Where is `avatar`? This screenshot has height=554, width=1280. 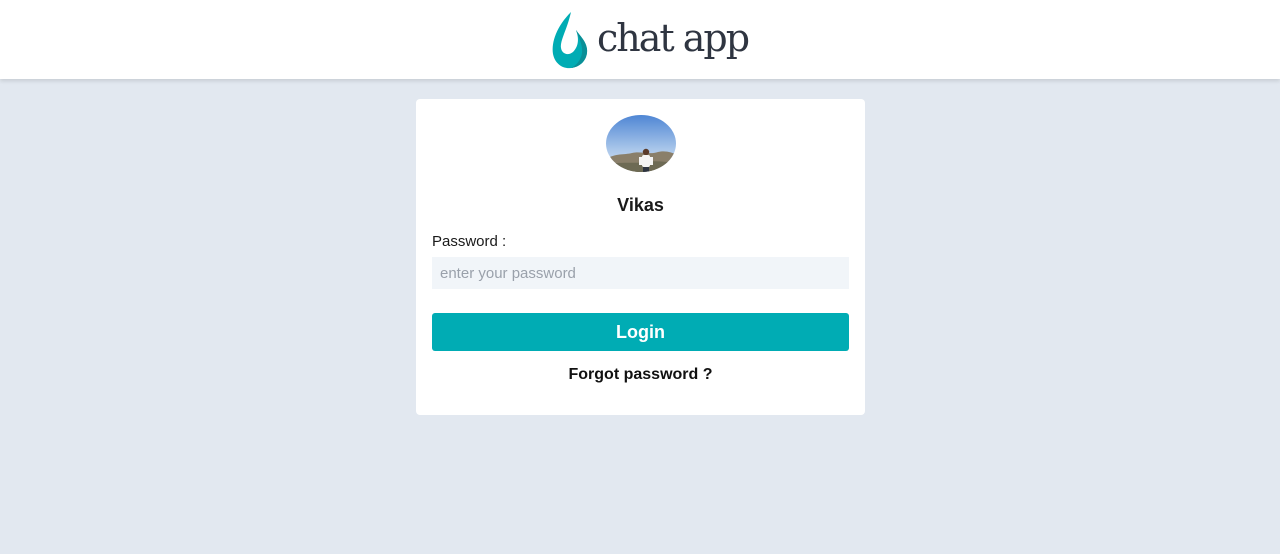 avatar is located at coordinates (641, 143).